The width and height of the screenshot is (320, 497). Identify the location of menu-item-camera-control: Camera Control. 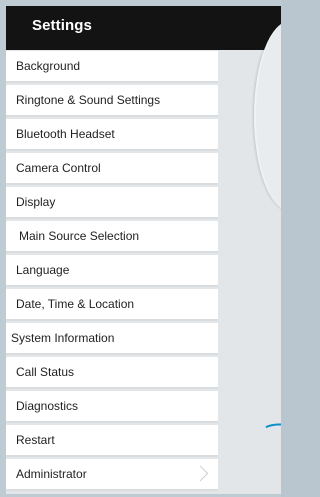
(112, 169).